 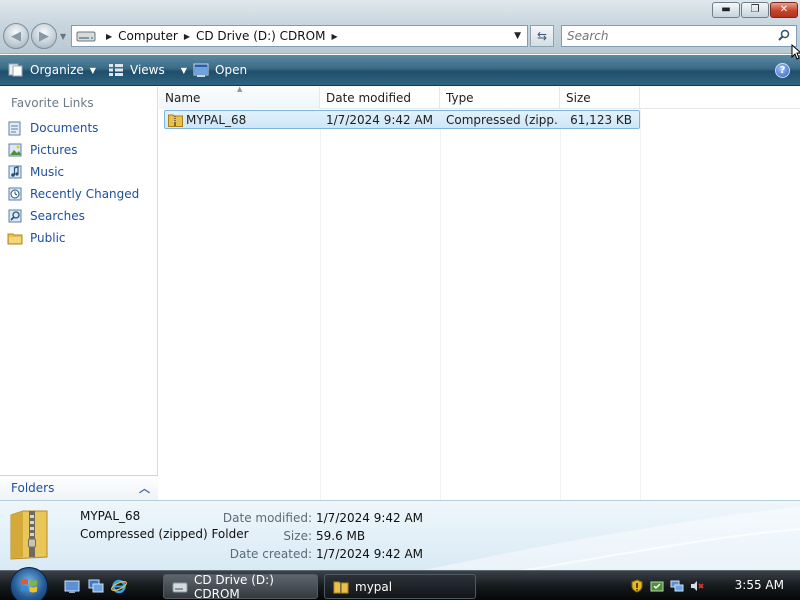 I want to click on recently-changed-icon, so click(x=15, y=194).